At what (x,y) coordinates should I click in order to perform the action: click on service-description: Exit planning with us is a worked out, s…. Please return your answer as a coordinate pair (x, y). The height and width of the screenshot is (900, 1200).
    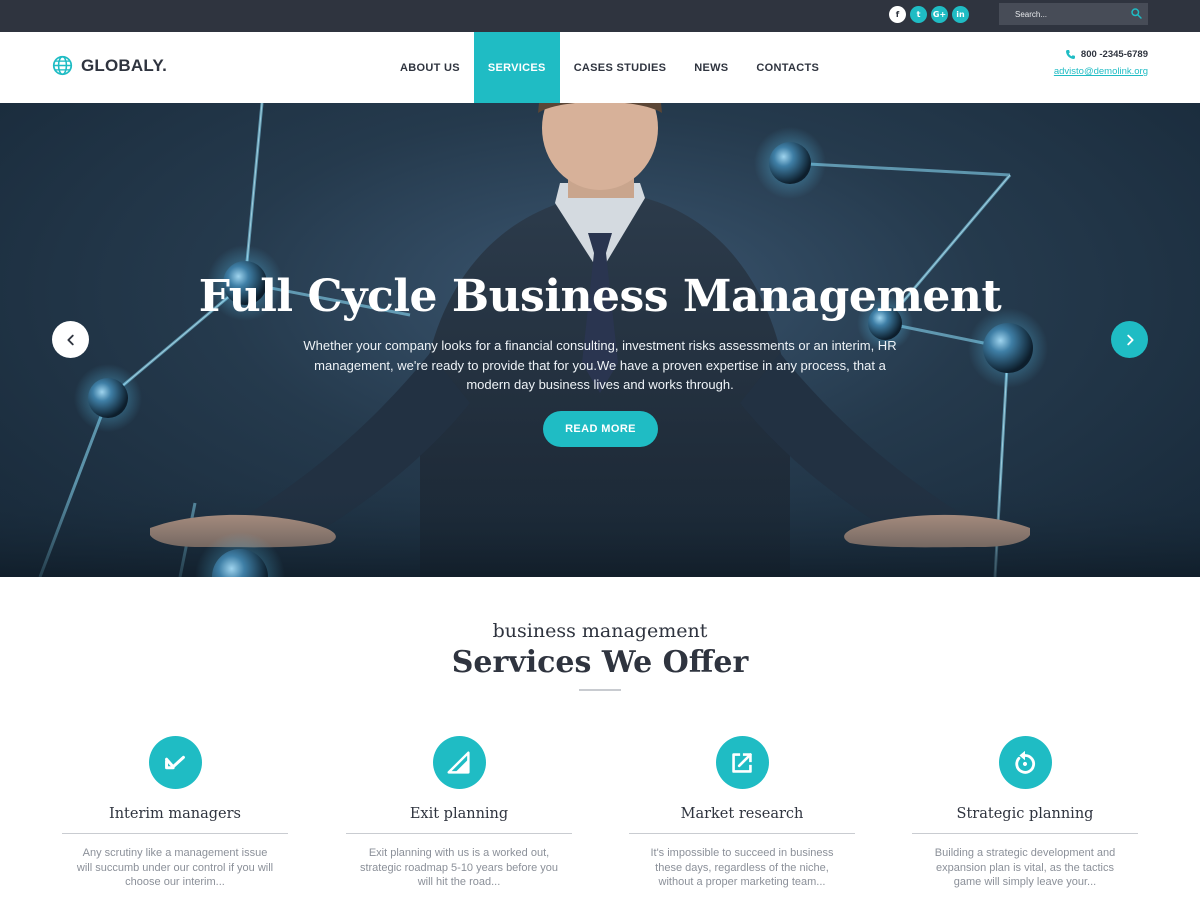
    Looking at the image, I should click on (459, 867).